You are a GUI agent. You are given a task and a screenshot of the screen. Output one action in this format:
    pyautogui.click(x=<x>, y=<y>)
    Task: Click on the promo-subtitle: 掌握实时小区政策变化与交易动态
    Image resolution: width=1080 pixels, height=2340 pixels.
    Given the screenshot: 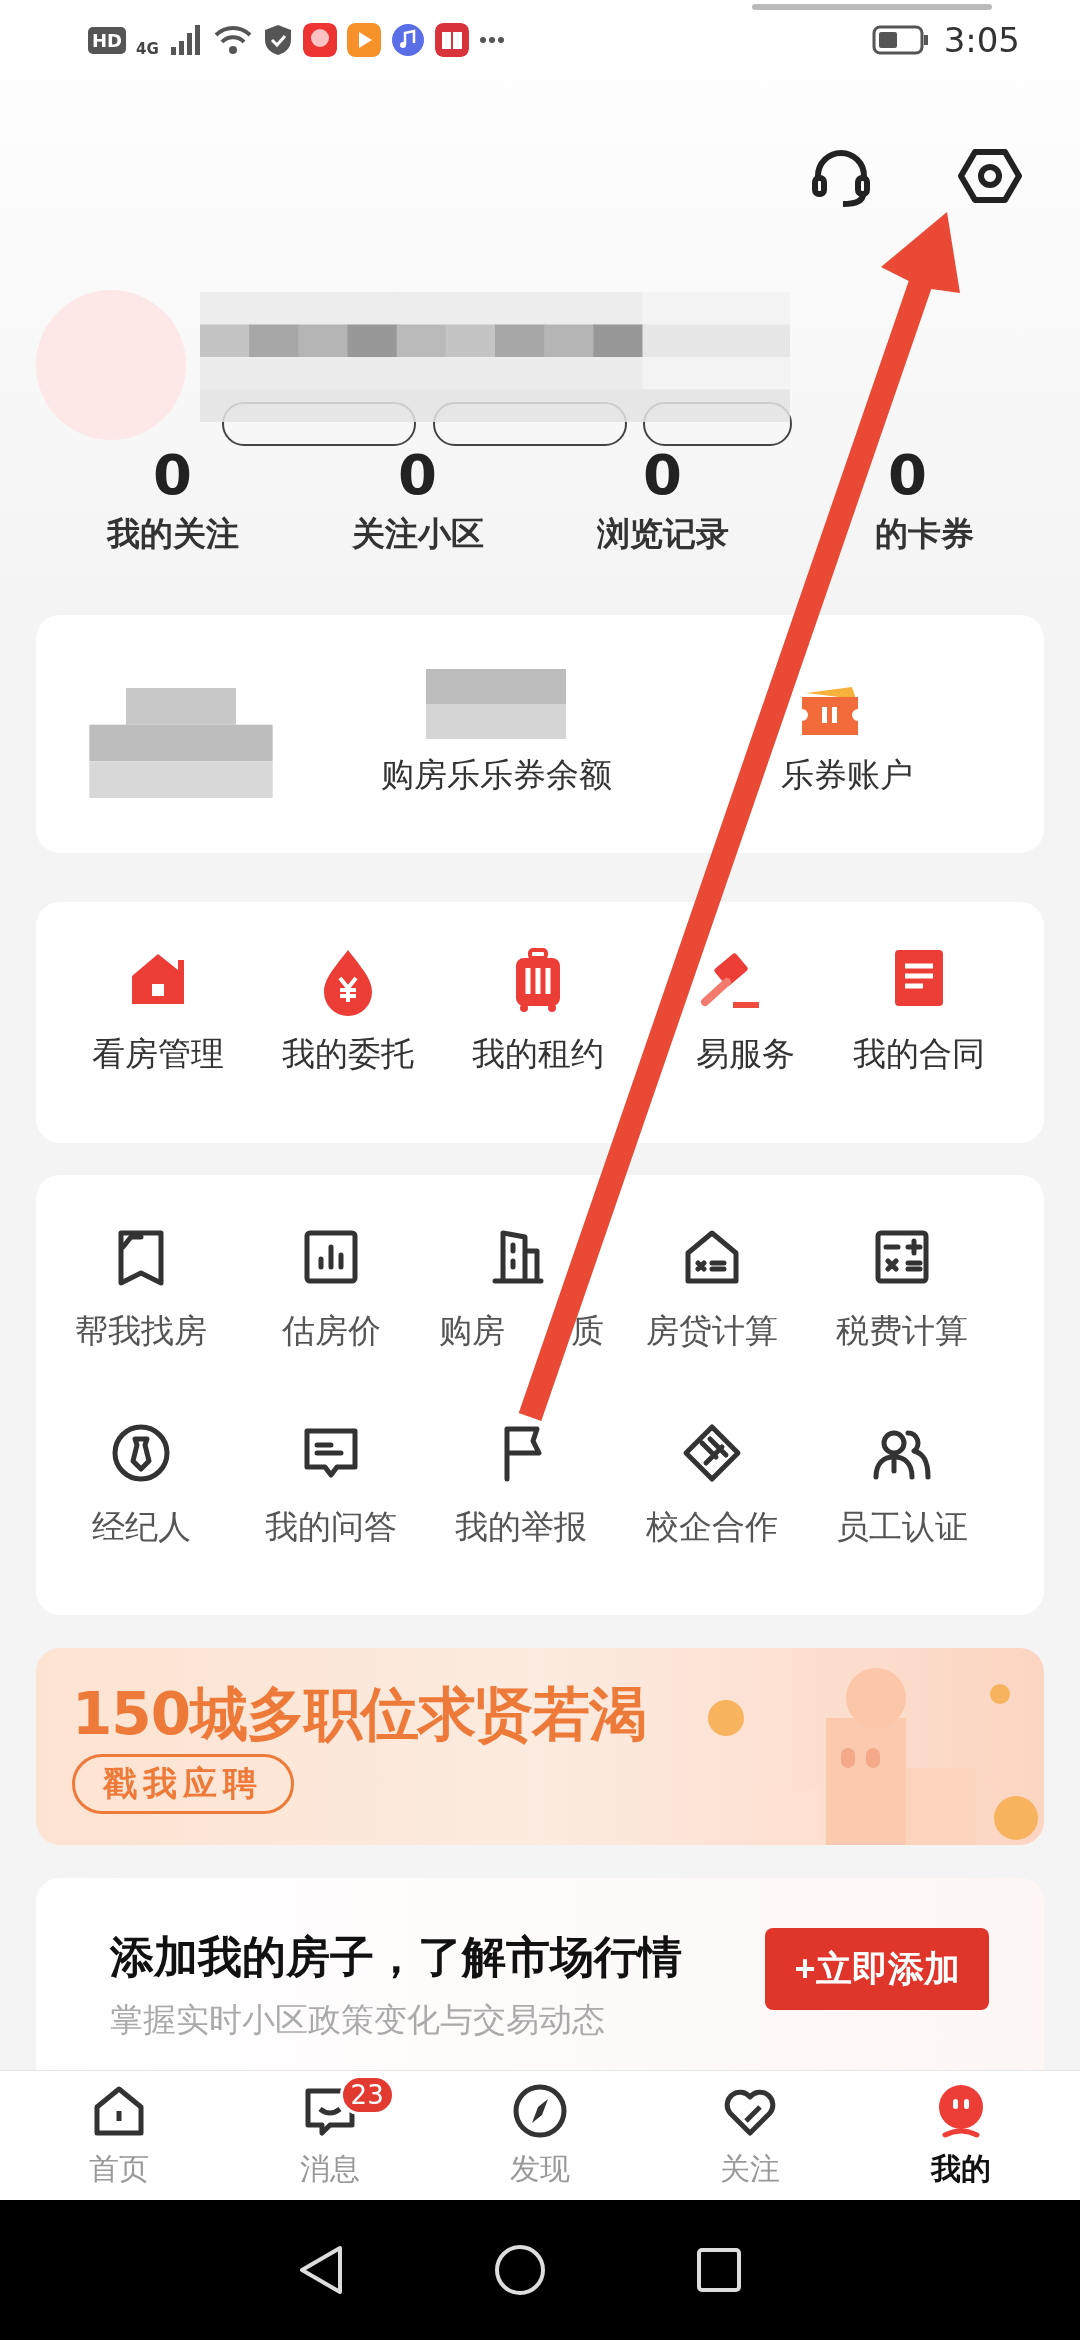 What is the action you would take?
    pyautogui.click(x=357, y=2020)
    